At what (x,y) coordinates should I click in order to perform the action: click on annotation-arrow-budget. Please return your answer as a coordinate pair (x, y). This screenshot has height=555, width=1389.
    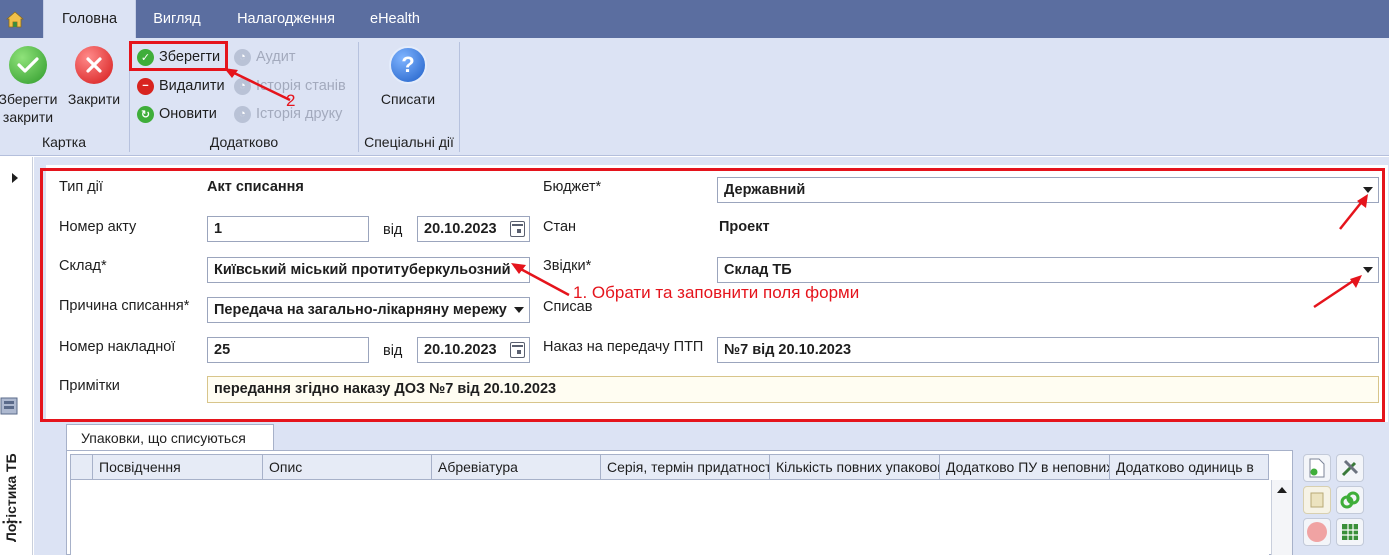
    Looking at the image, I should click on (1353, 212).